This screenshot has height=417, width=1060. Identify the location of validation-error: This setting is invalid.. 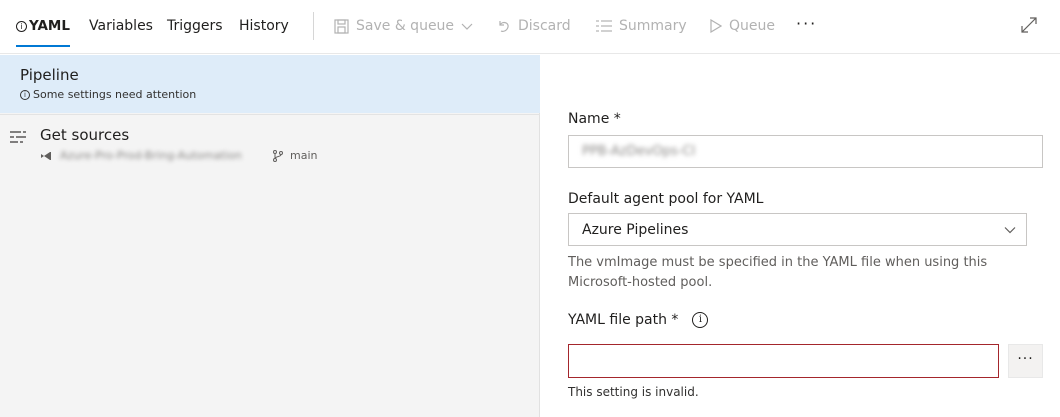
(633, 392).